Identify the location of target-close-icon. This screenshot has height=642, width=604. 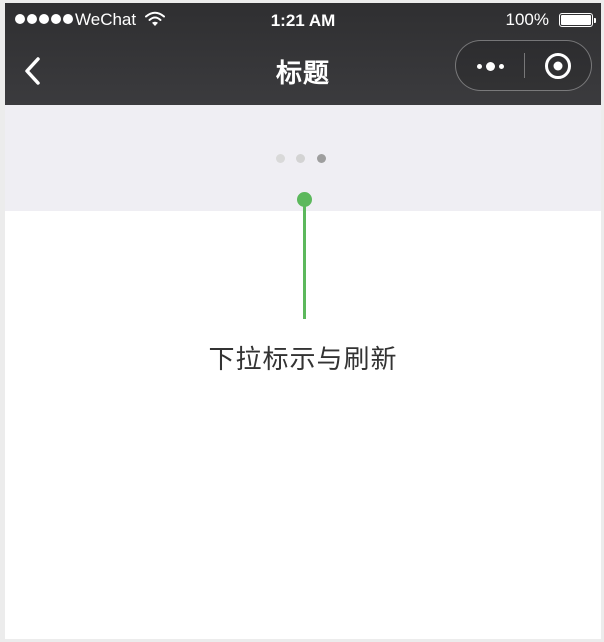
(558, 66).